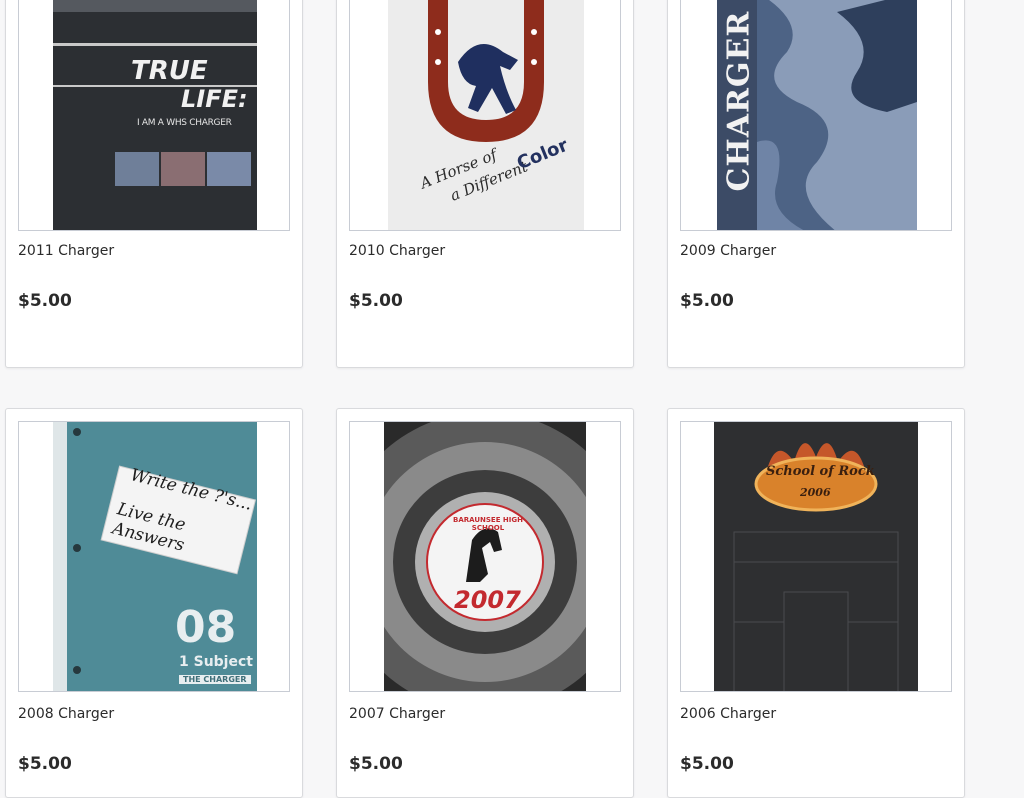  Describe the element at coordinates (728, 714) in the screenshot. I see `product-title: 2006 Charger` at that location.